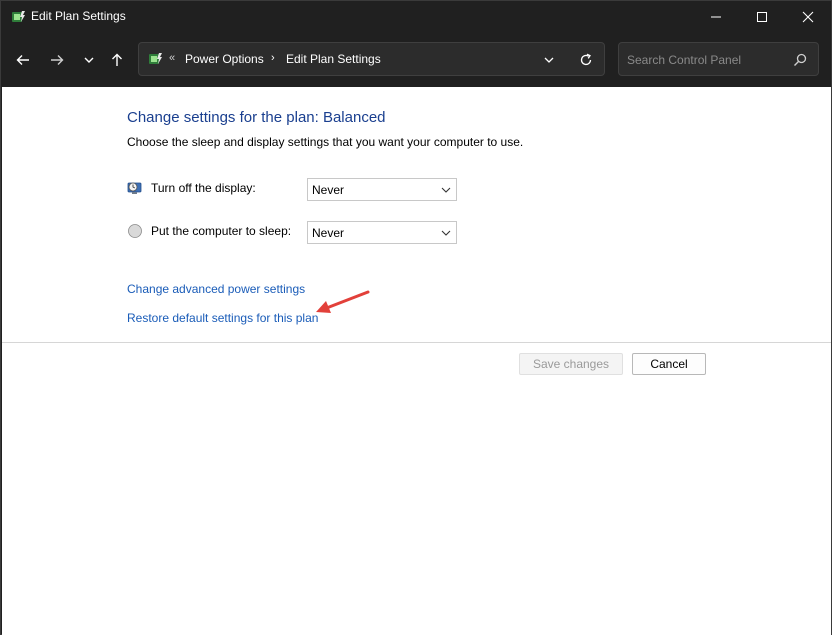 This screenshot has height=635, width=832. I want to click on maximize-icon, so click(762, 16).